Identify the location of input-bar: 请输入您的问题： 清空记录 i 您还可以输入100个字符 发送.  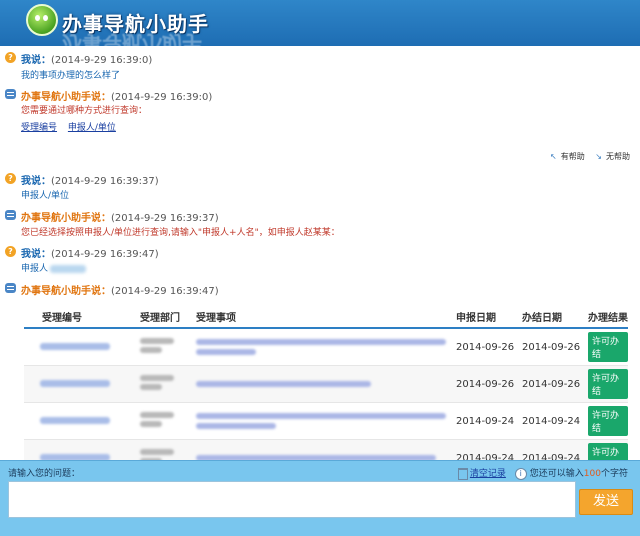
(320, 498).